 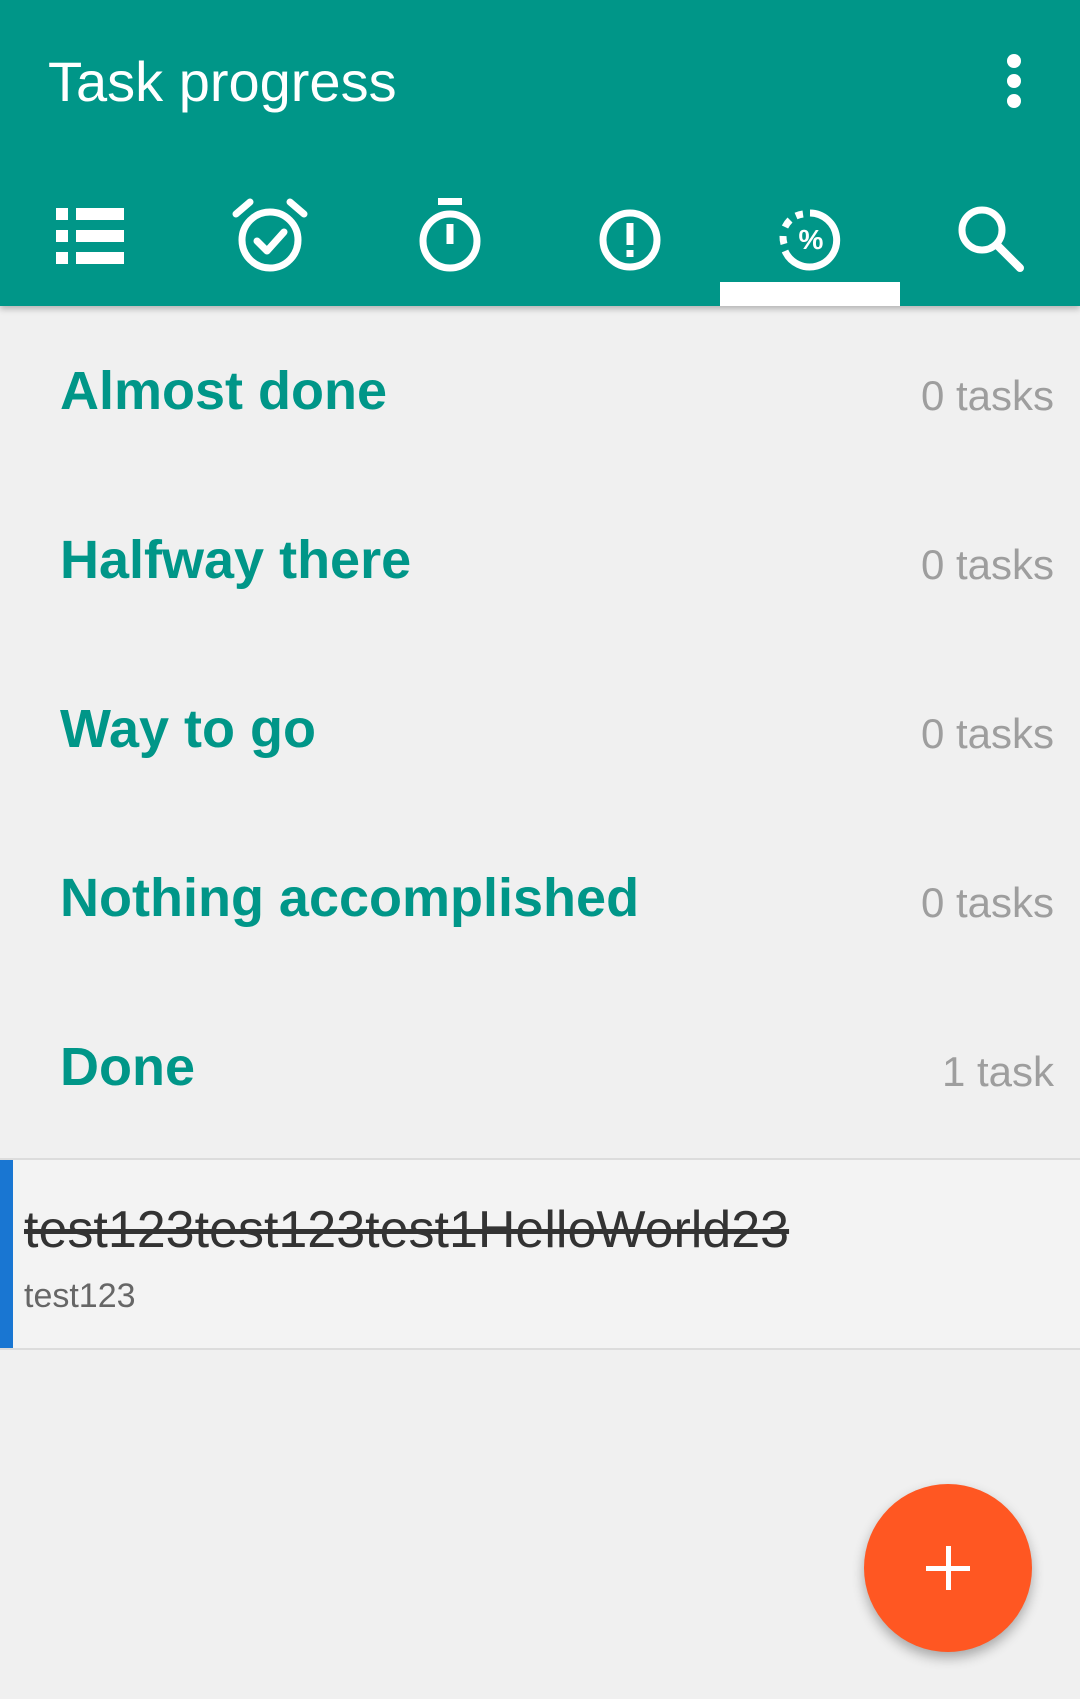 I want to click on tab-timer, so click(x=450, y=243).